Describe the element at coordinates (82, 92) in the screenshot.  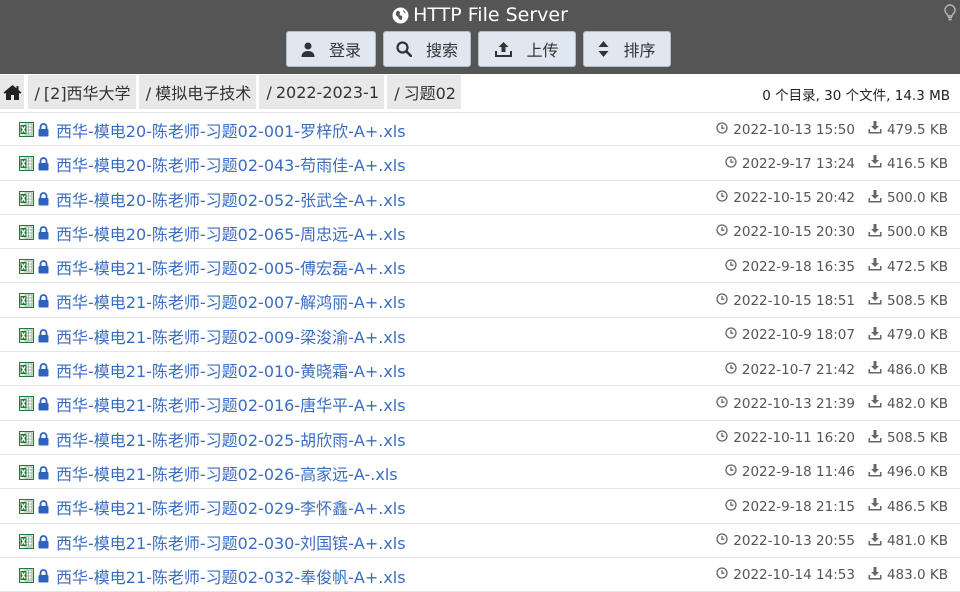
I see `breadcrumb-item: / [2]西华大学` at that location.